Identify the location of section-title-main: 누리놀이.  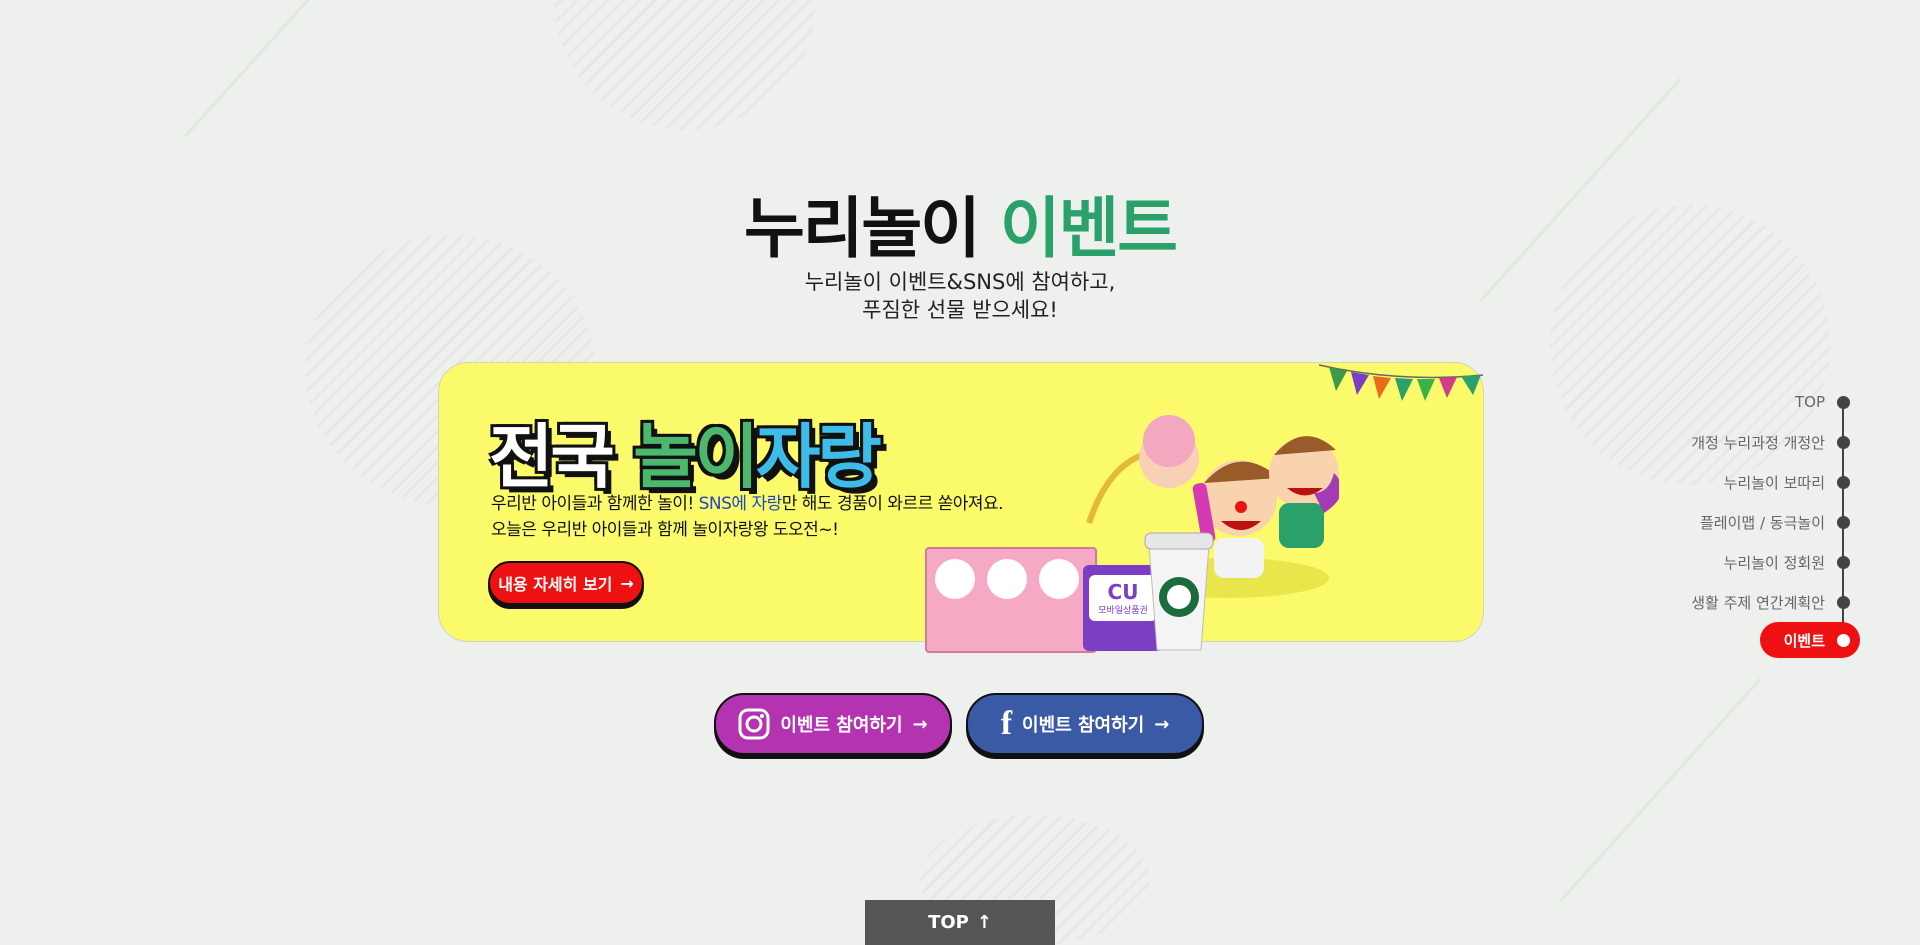
(862, 228).